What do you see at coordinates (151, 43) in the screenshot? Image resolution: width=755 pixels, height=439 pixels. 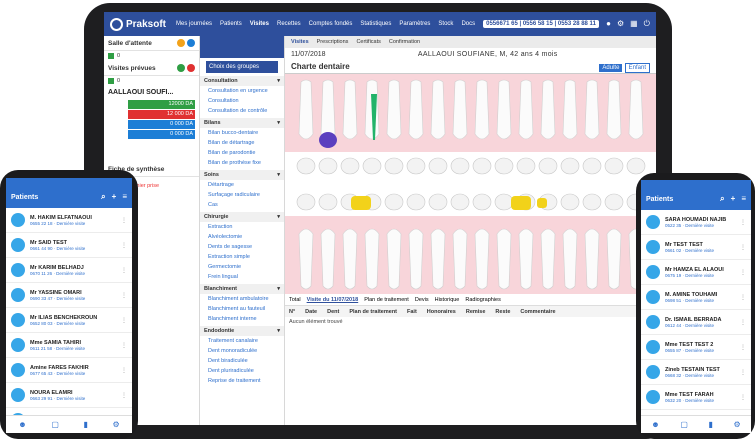 I see `waiting-room-header: Salle d'attente` at bounding box center [151, 43].